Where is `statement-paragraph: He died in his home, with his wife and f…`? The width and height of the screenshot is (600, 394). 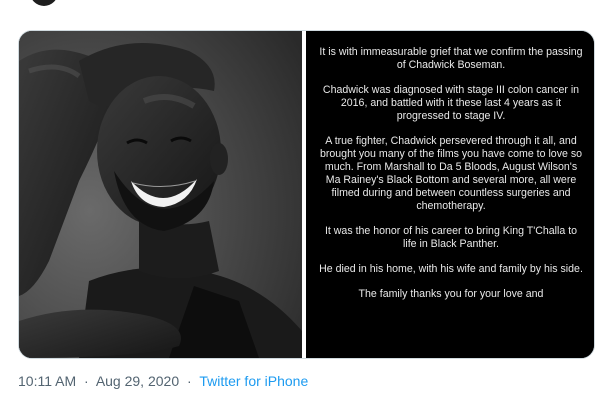
statement-paragraph: He died in his home, with his wife and f… is located at coordinates (451, 269).